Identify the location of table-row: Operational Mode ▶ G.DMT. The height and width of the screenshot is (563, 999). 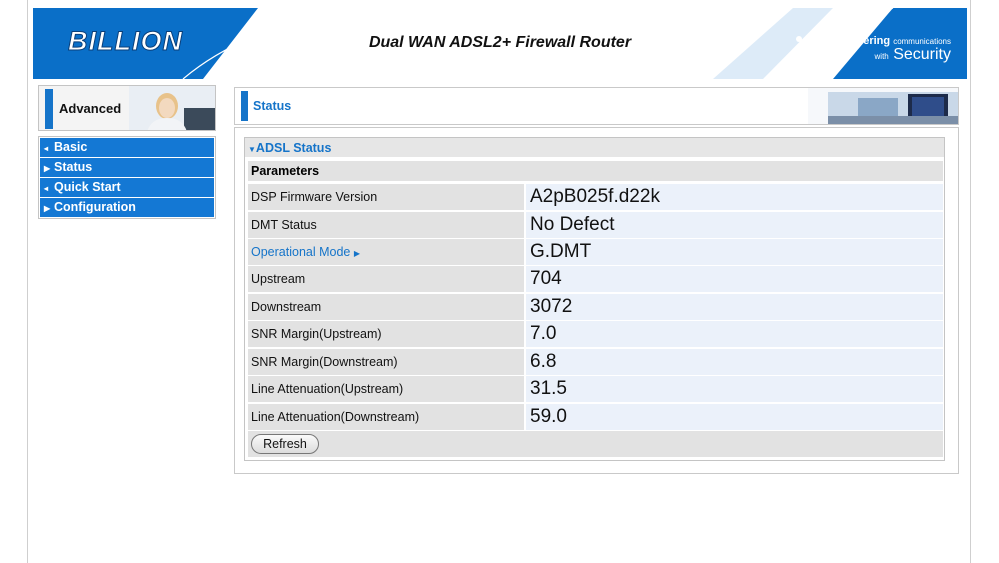
(595, 252).